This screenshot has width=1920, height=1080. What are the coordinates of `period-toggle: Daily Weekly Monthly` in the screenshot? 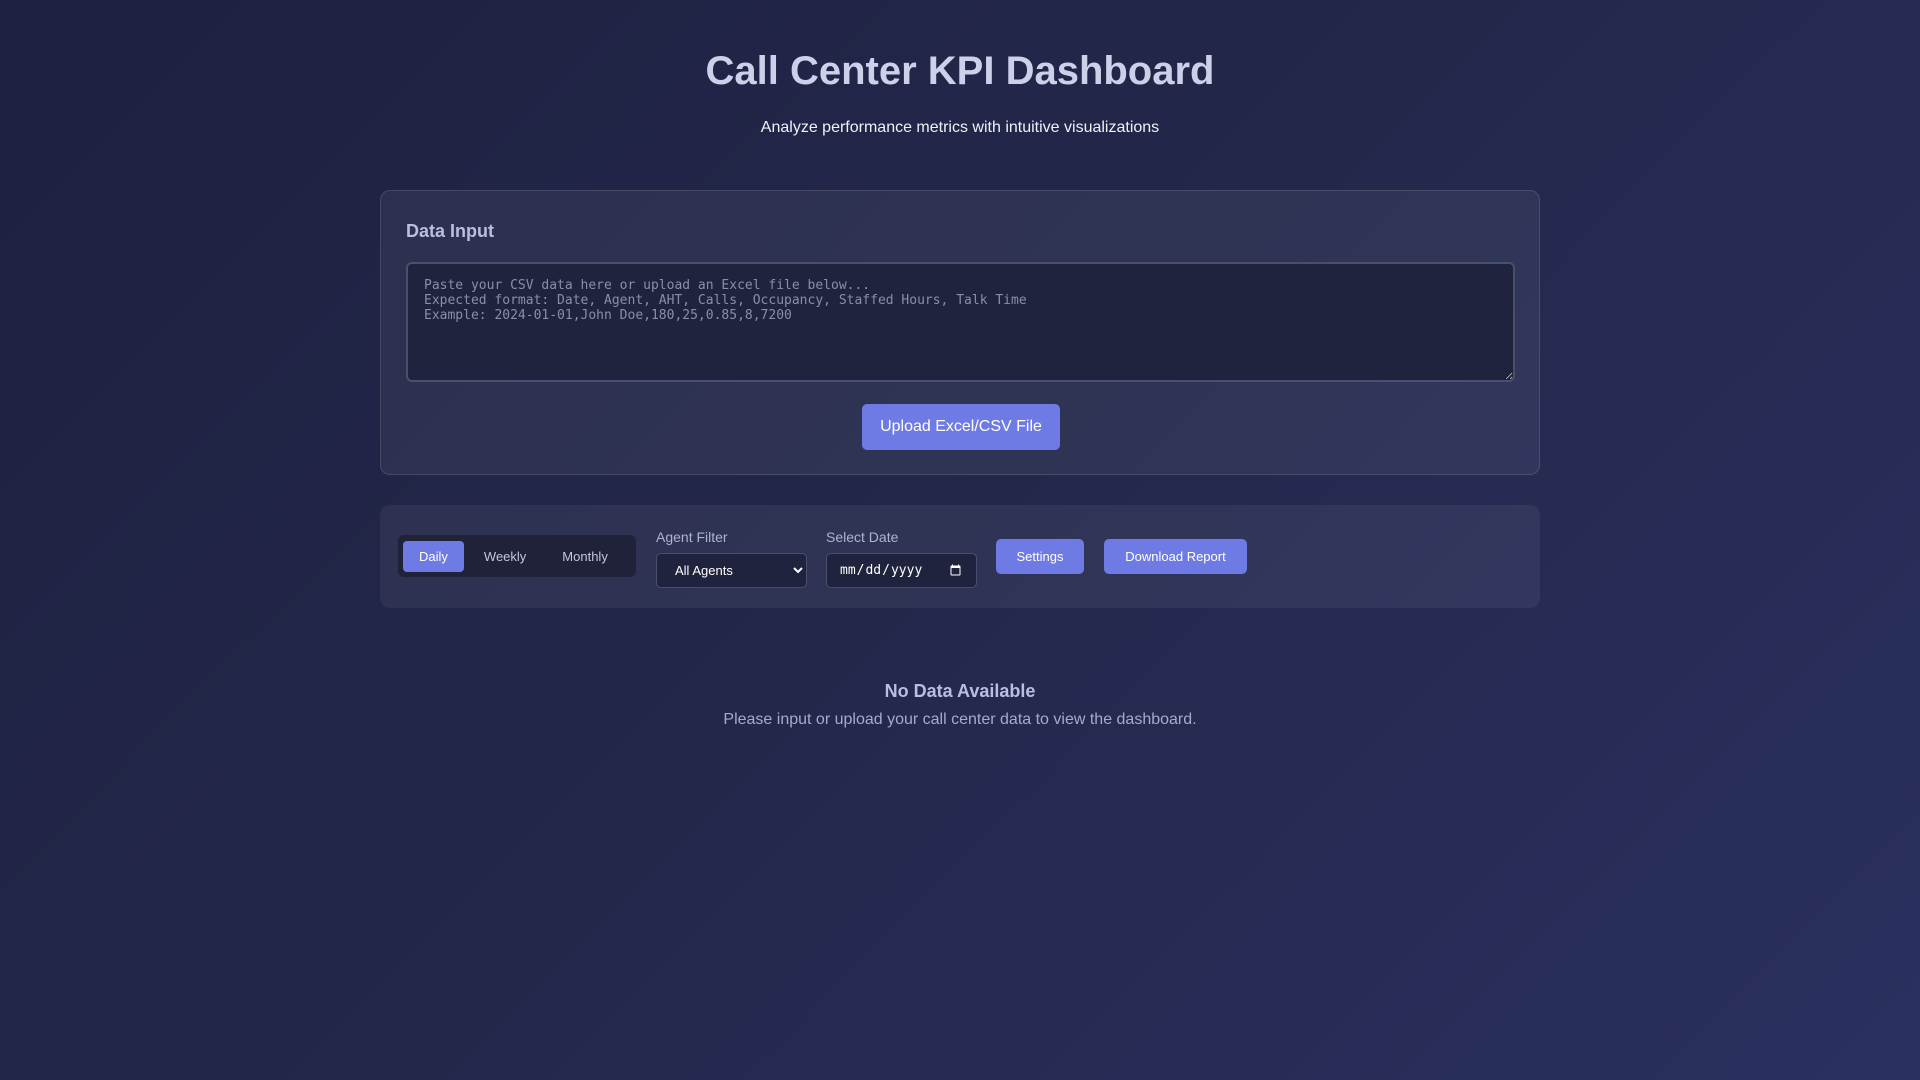 It's located at (517, 556).